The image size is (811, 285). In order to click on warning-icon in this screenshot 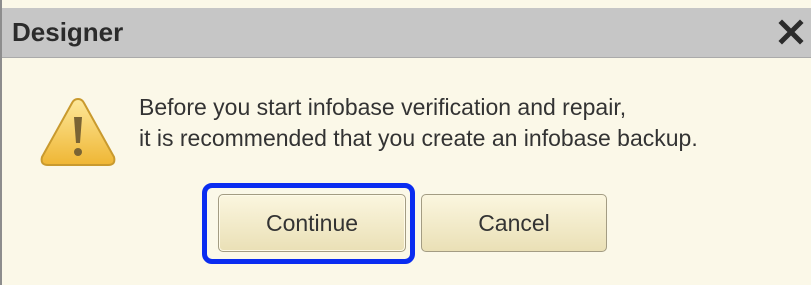, I will do `click(78, 131)`.